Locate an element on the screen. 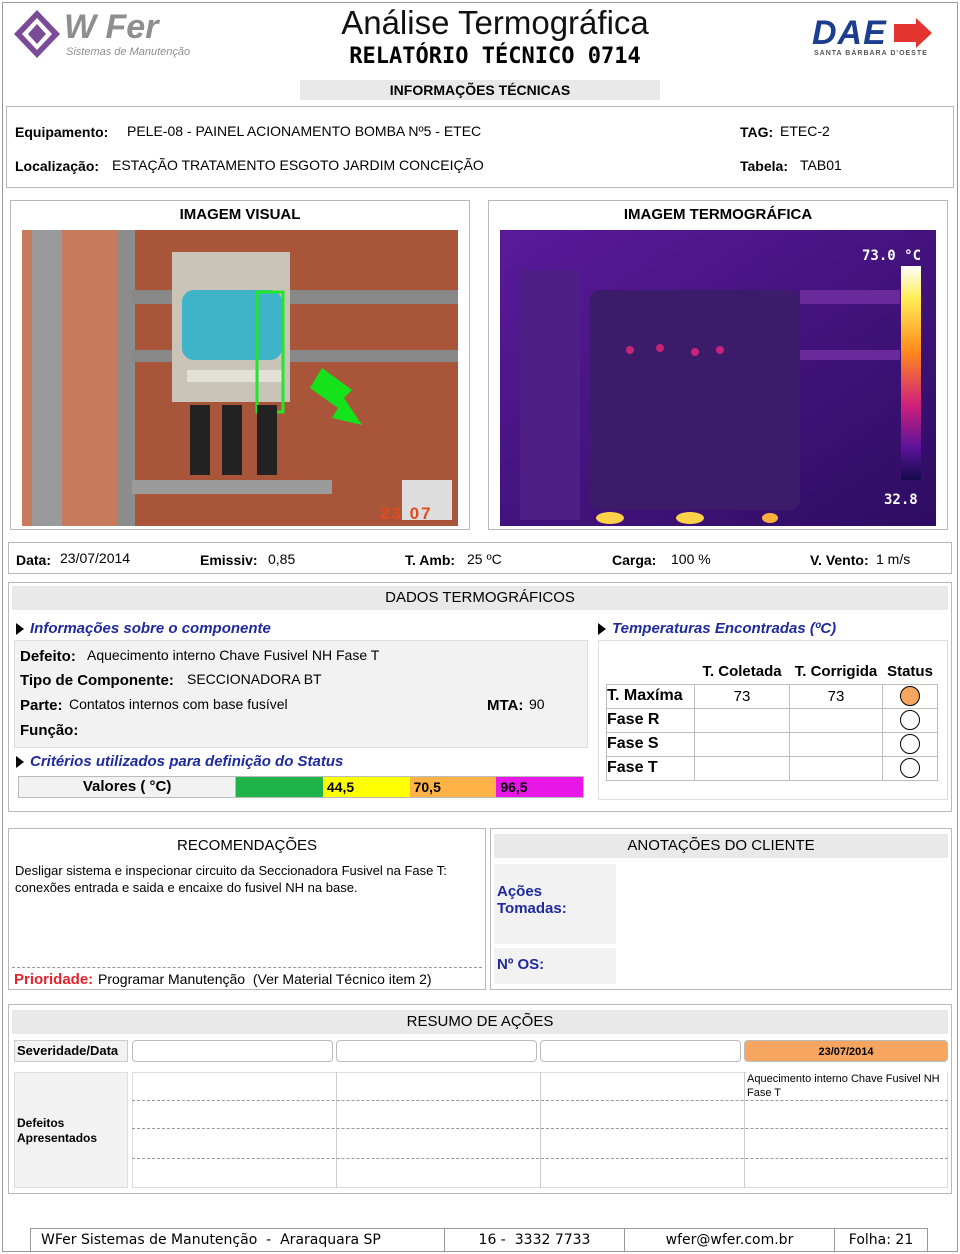 This screenshot has height=1254, width=960. visual-image-stamp: 23 07 is located at coordinates (406, 513).